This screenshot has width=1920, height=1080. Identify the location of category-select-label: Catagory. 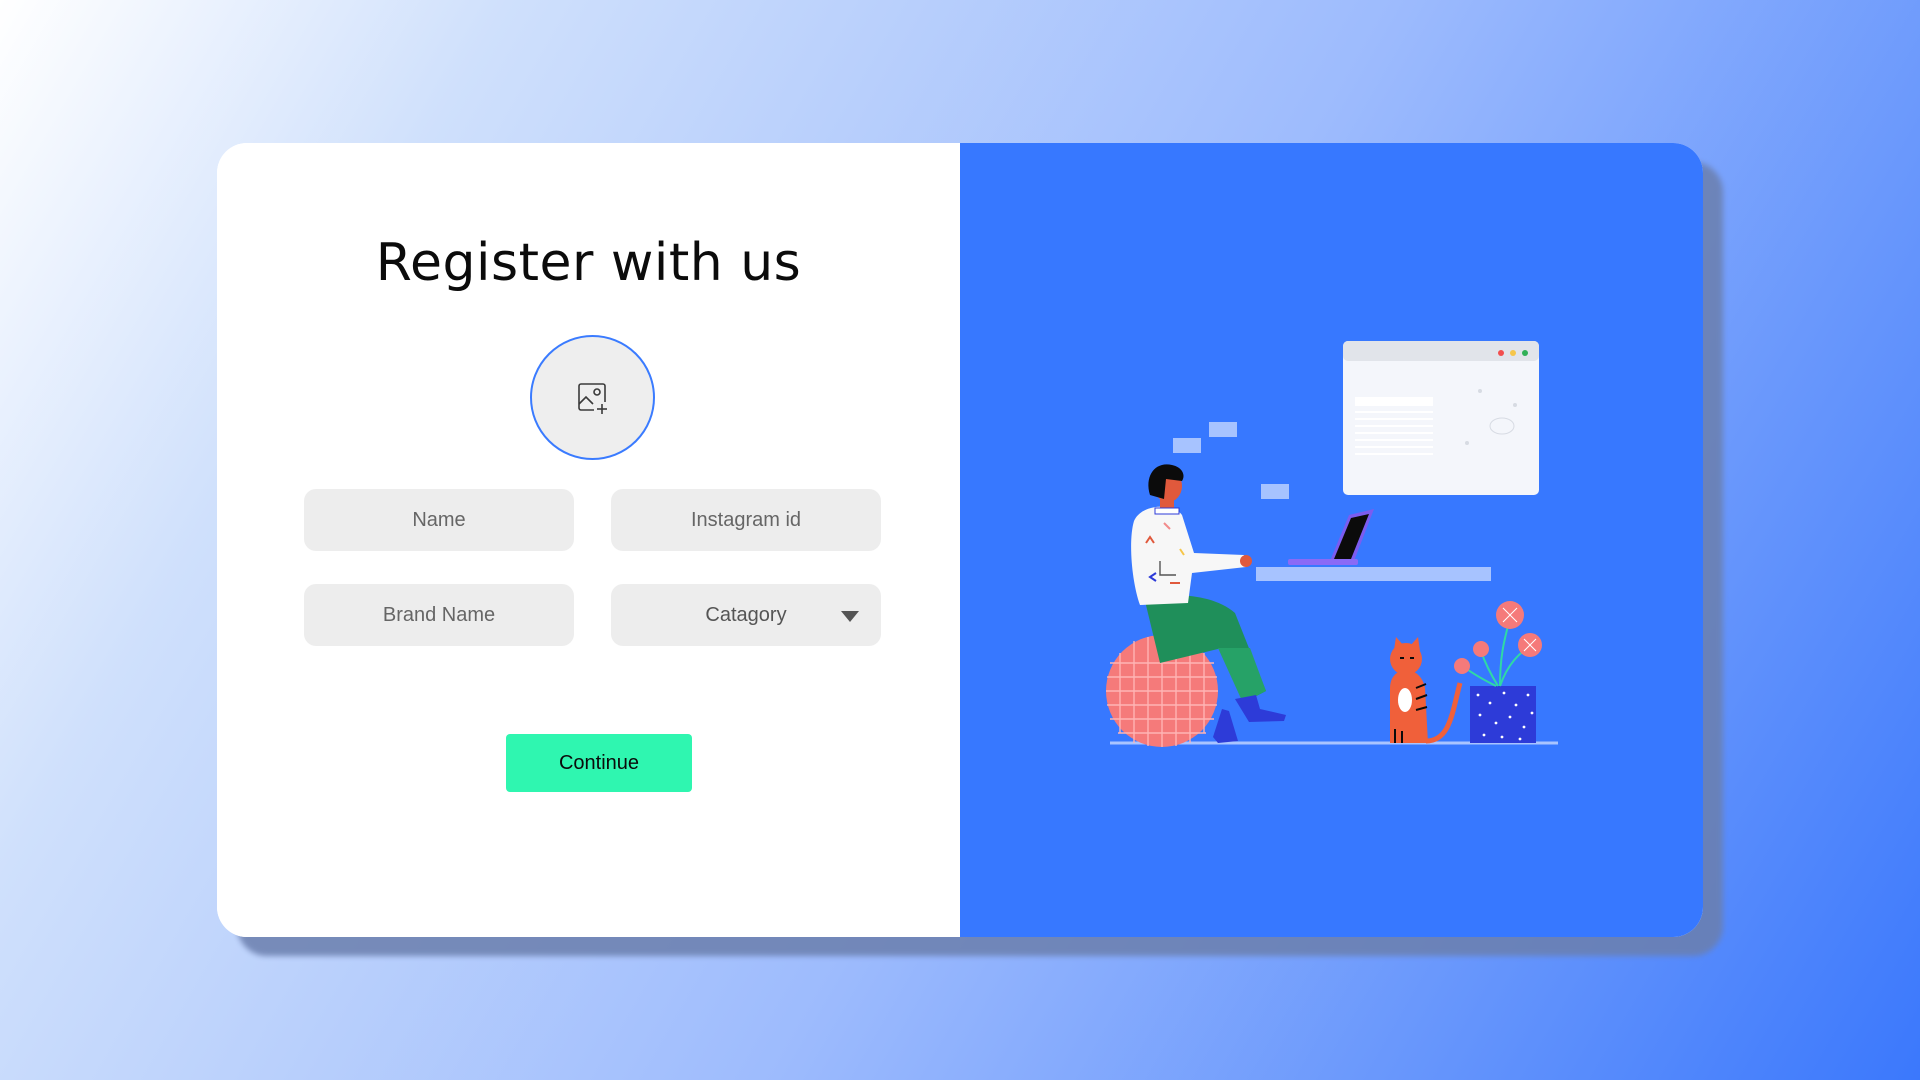
(746, 614).